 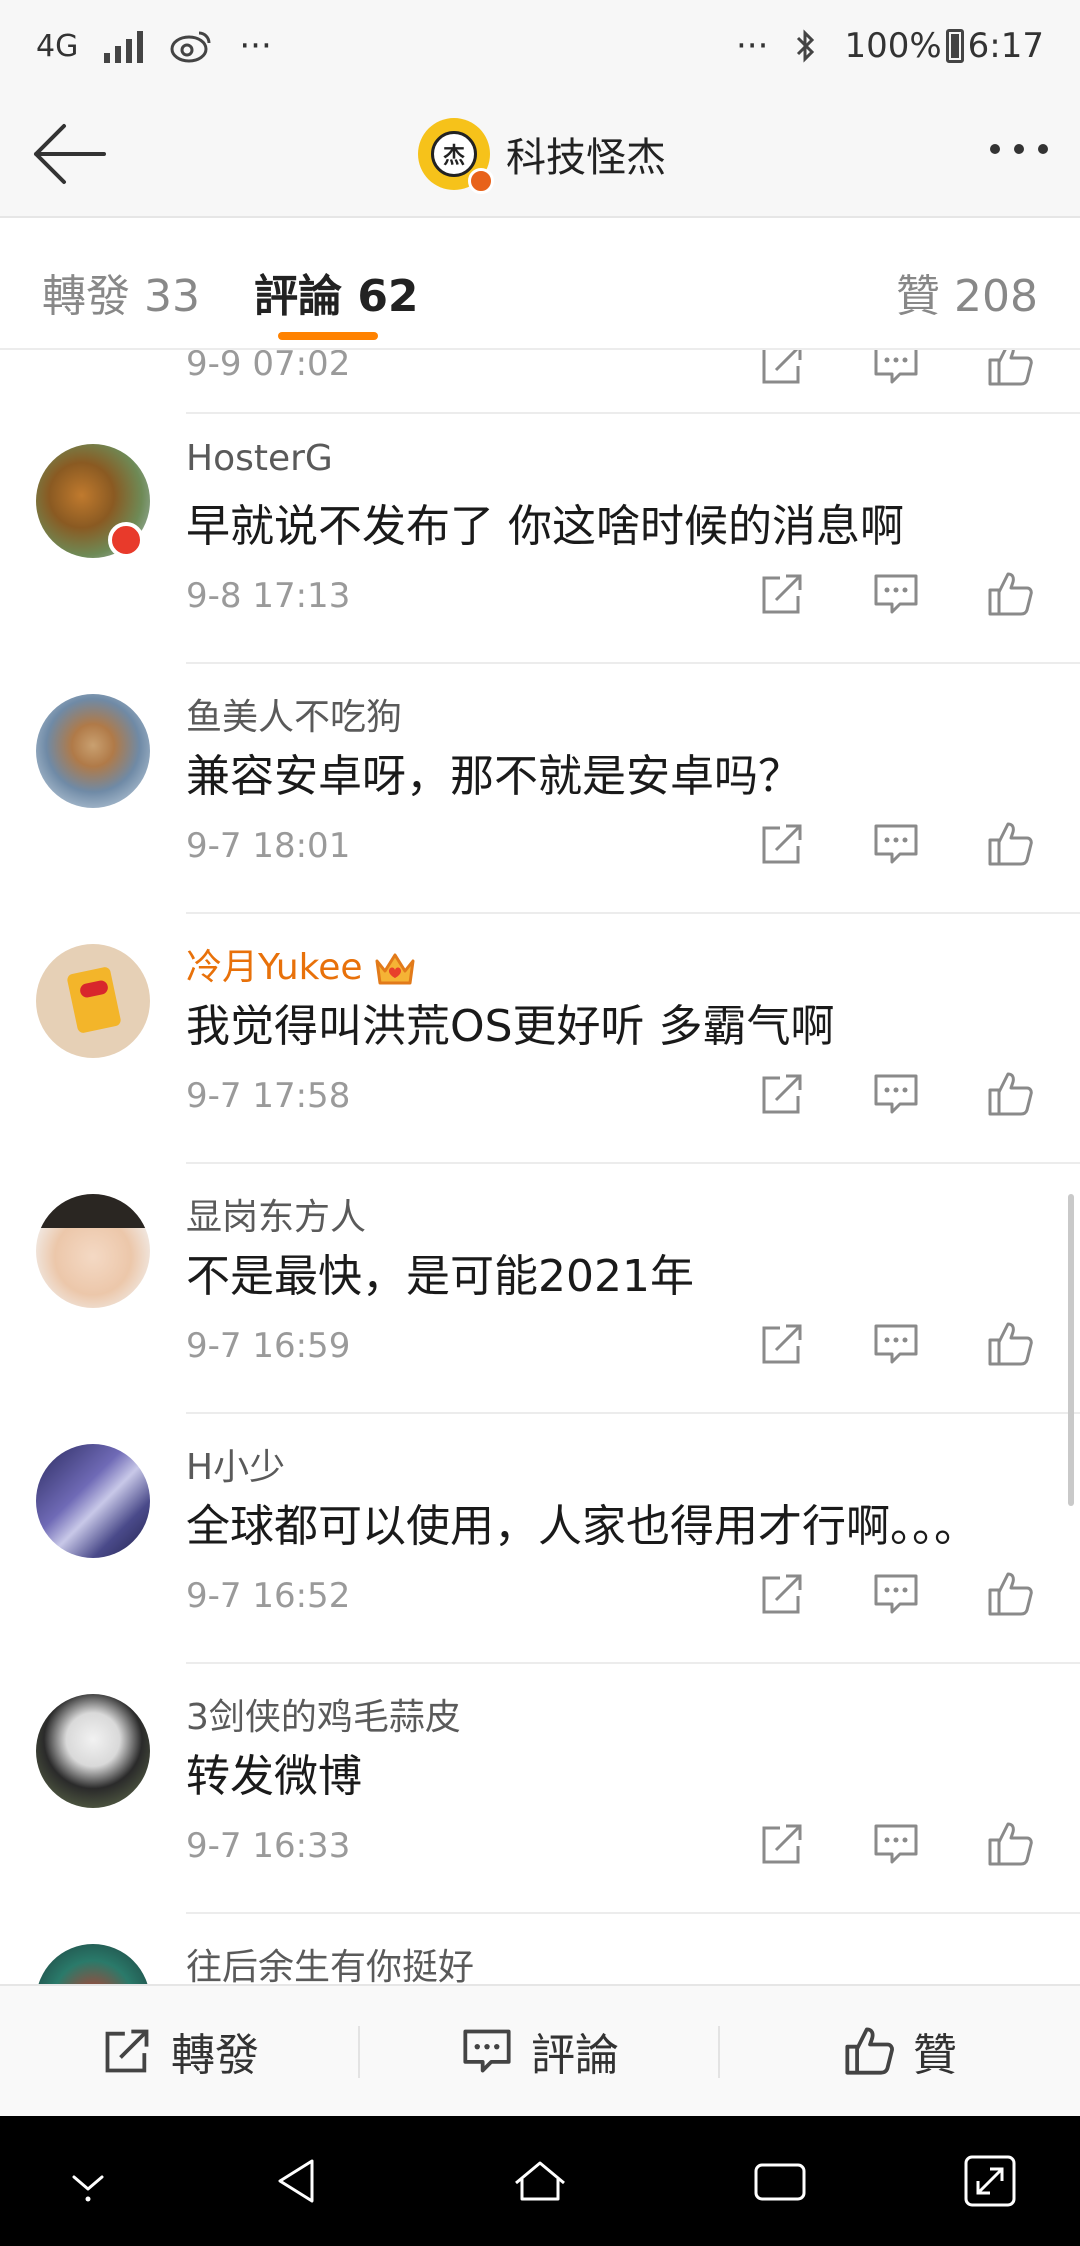 What do you see at coordinates (190, 47) in the screenshot?
I see `weibo-icon` at bounding box center [190, 47].